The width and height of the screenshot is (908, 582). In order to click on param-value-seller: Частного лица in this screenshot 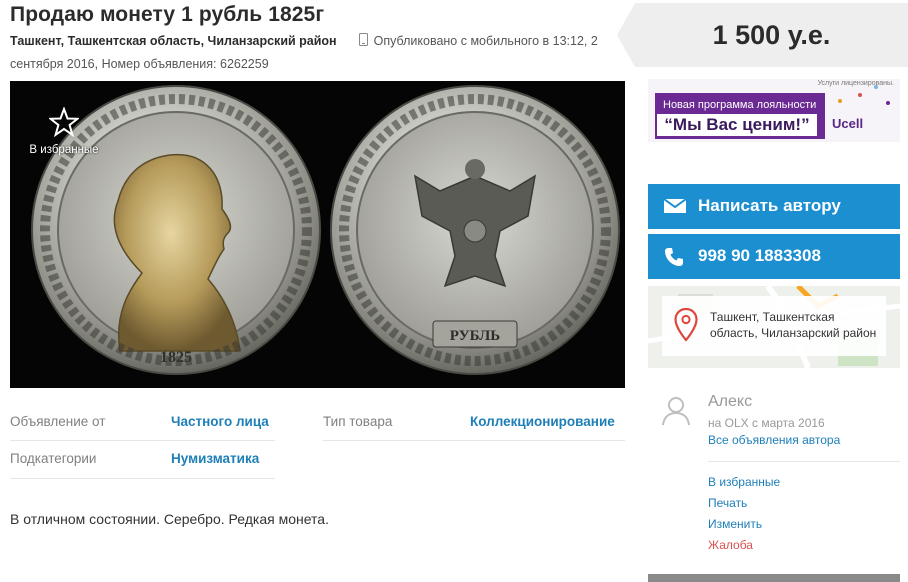, I will do `click(220, 421)`.